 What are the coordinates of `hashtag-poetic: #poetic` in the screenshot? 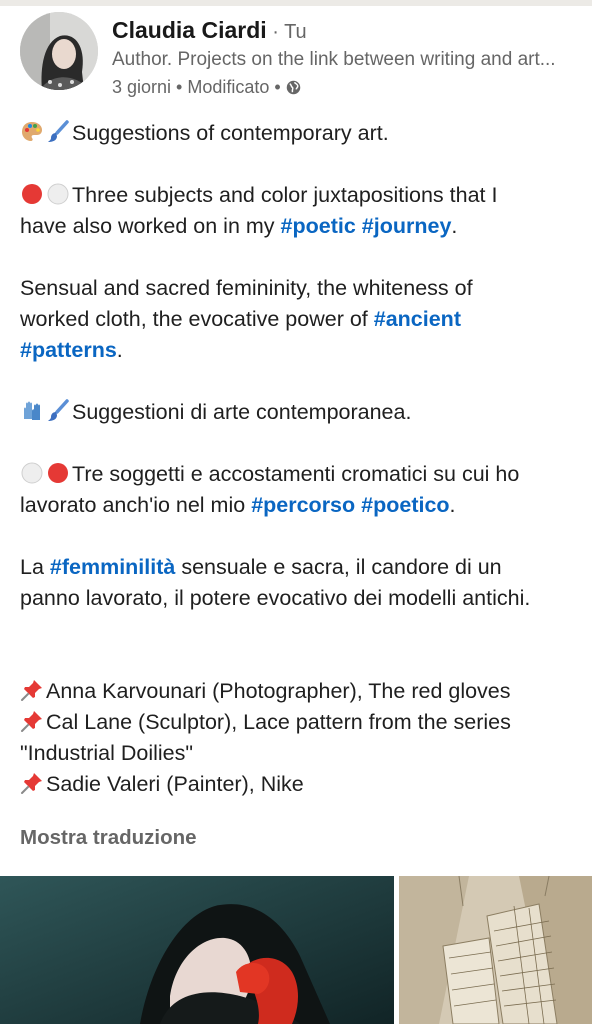 It's located at (318, 226).